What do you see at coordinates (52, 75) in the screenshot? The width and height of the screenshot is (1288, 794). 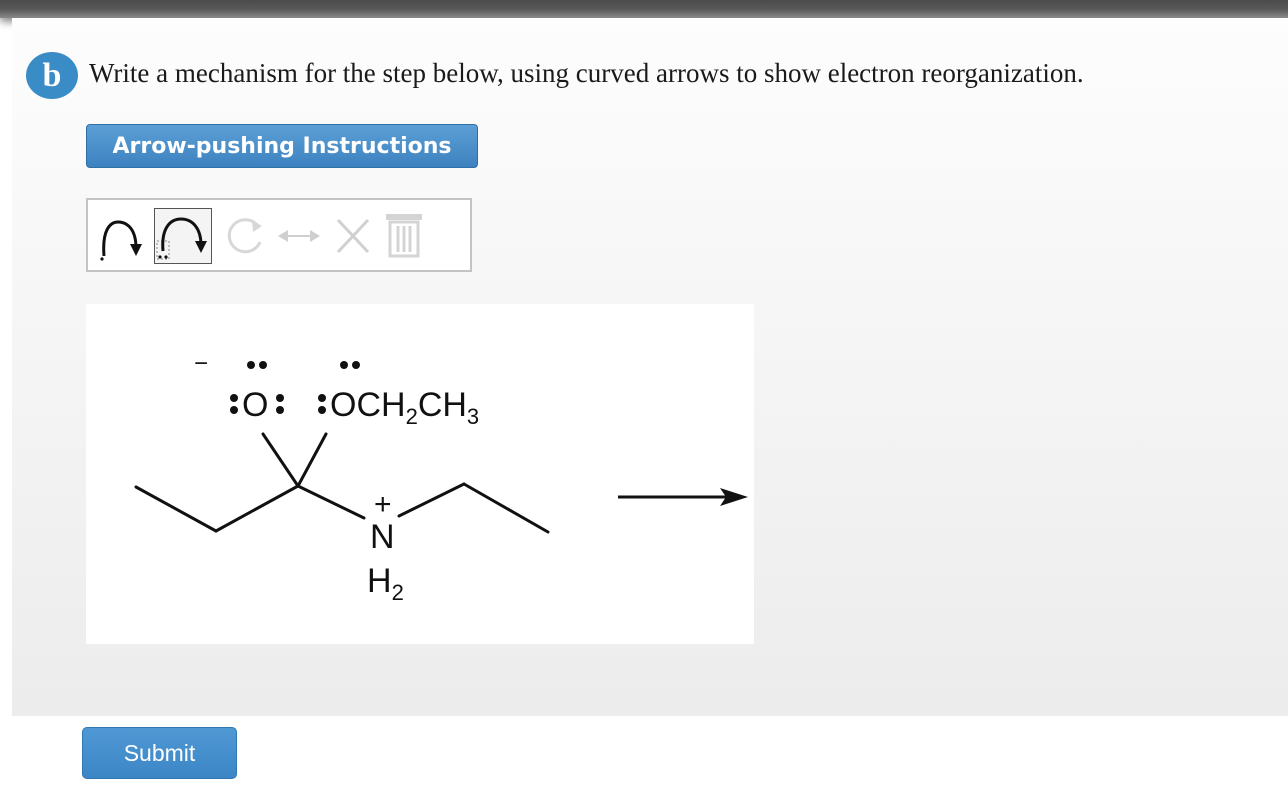 I see `part-badge: b` at bounding box center [52, 75].